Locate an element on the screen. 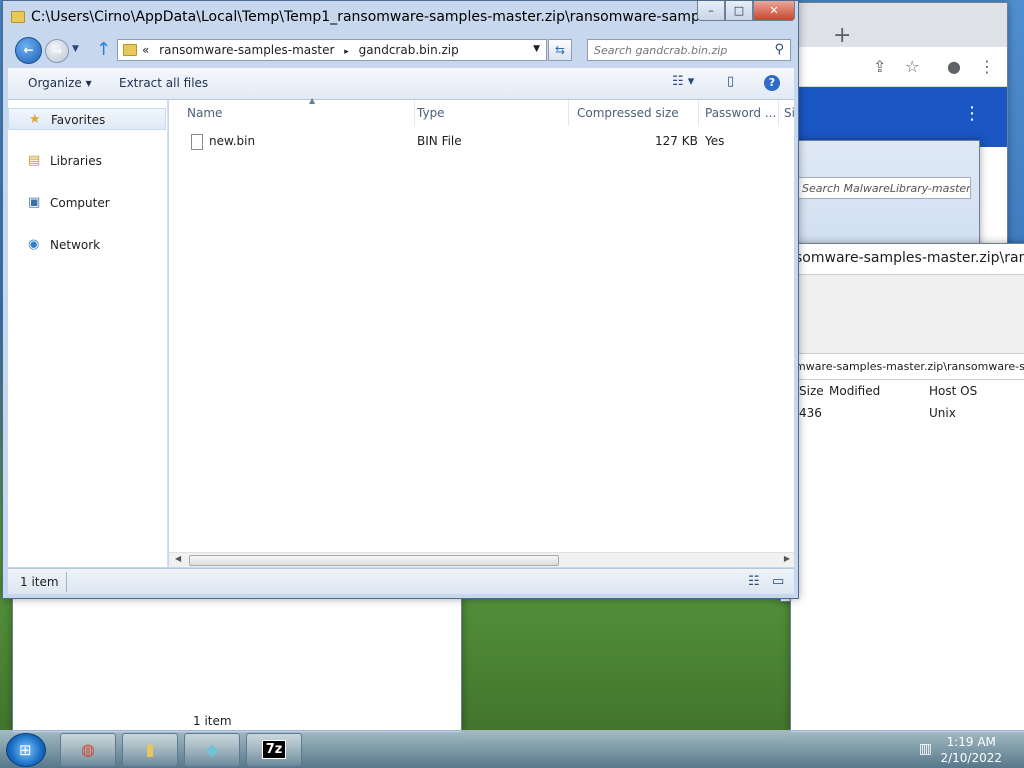 This screenshot has height=768, width=1024. sidebar-item-network: ◉ Network is located at coordinates (87, 245).